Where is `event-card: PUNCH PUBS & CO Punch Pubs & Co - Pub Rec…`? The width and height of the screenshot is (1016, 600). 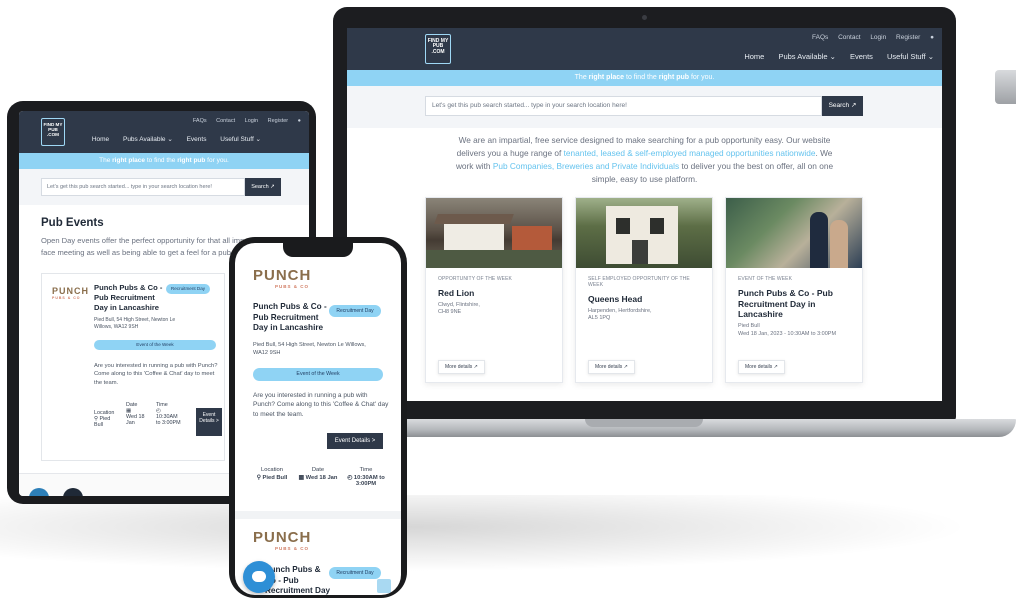
event-card: PUNCH PUBS & CO Punch Pubs & Co - Pub Rec… is located at coordinates (133, 367).